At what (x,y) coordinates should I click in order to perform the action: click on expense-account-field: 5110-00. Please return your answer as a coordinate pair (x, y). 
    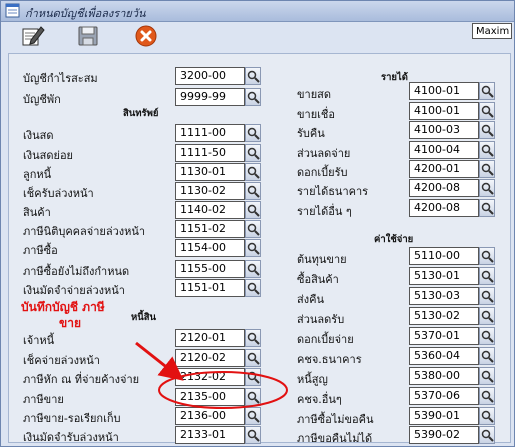
    Looking at the image, I should click on (444, 256).